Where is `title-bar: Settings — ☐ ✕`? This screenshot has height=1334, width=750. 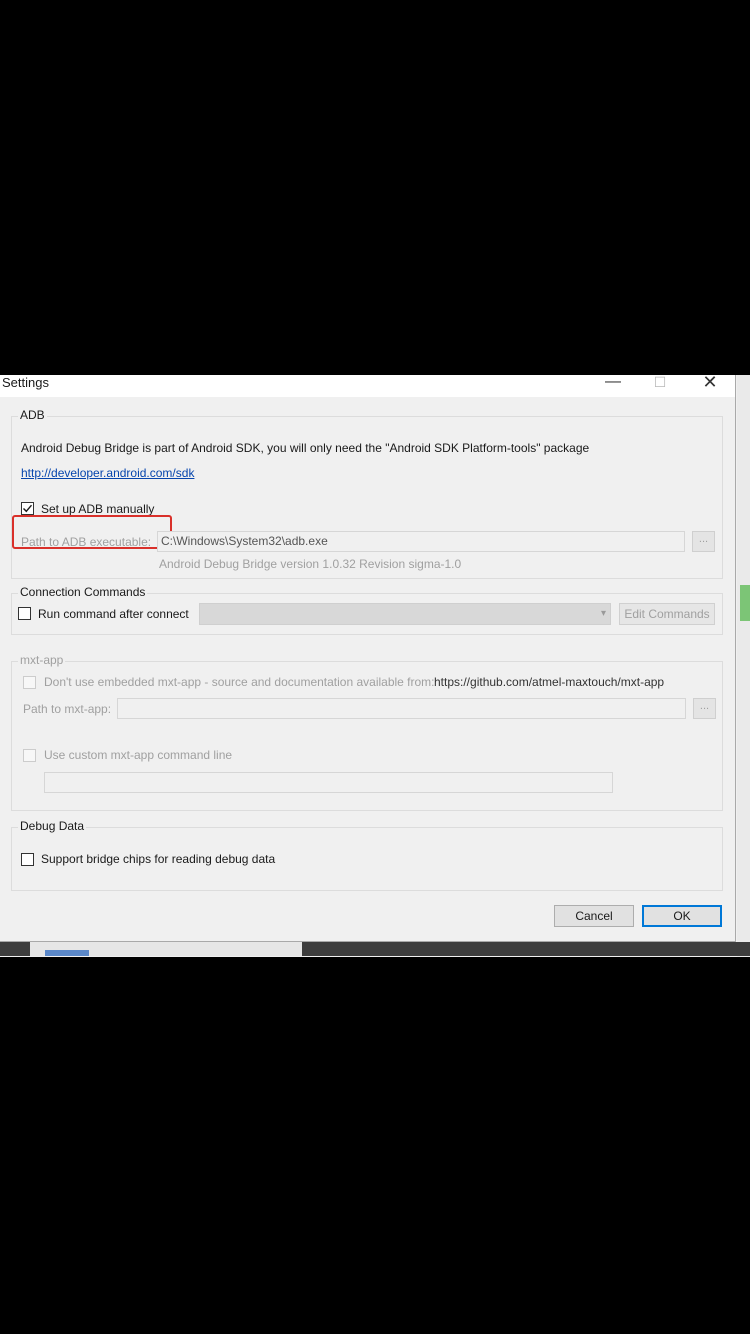
title-bar: Settings — ☐ ✕ is located at coordinates (367, 384).